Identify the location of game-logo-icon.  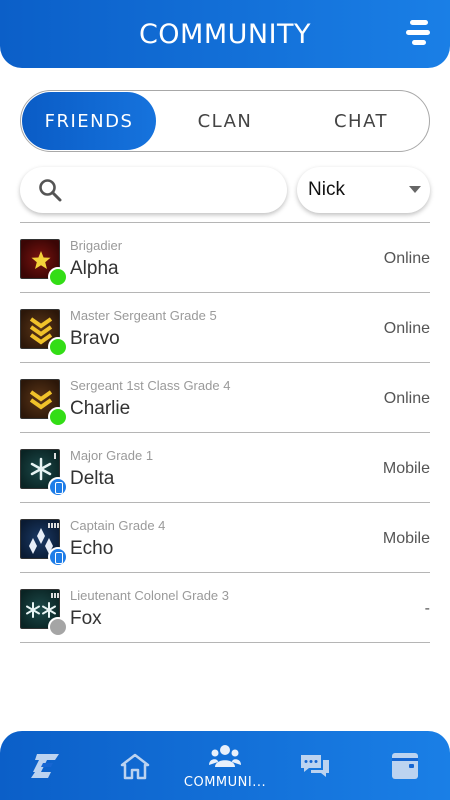
(45, 766).